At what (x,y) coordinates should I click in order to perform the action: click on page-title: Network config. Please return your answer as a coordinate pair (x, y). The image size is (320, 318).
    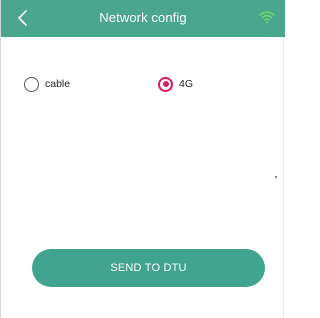
    Looking at the image, I should click on (143, 17).